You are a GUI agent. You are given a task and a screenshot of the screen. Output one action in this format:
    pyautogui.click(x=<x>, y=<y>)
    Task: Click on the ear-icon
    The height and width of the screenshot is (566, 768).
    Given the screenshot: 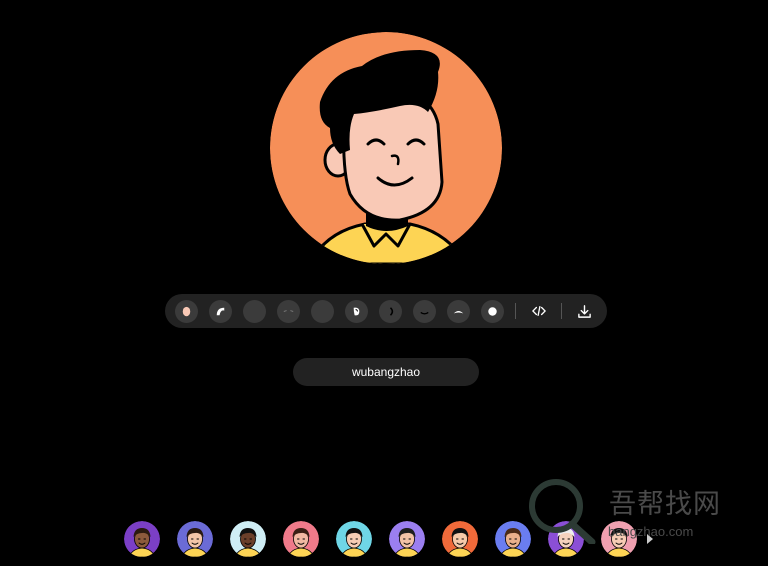 What is the action you would take?
    pyautogui.click(x=356, y=311)
    